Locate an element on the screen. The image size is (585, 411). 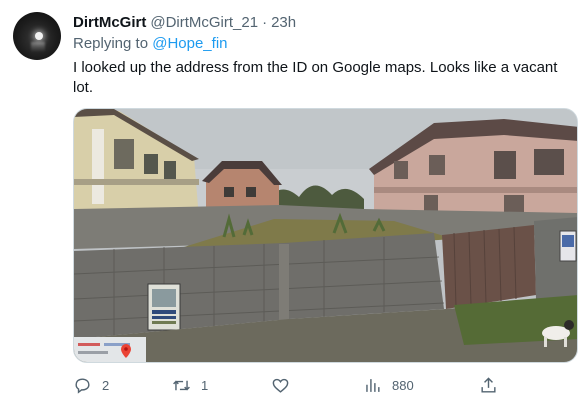
retweet-button: 1 is located at coordinates (190, 385).